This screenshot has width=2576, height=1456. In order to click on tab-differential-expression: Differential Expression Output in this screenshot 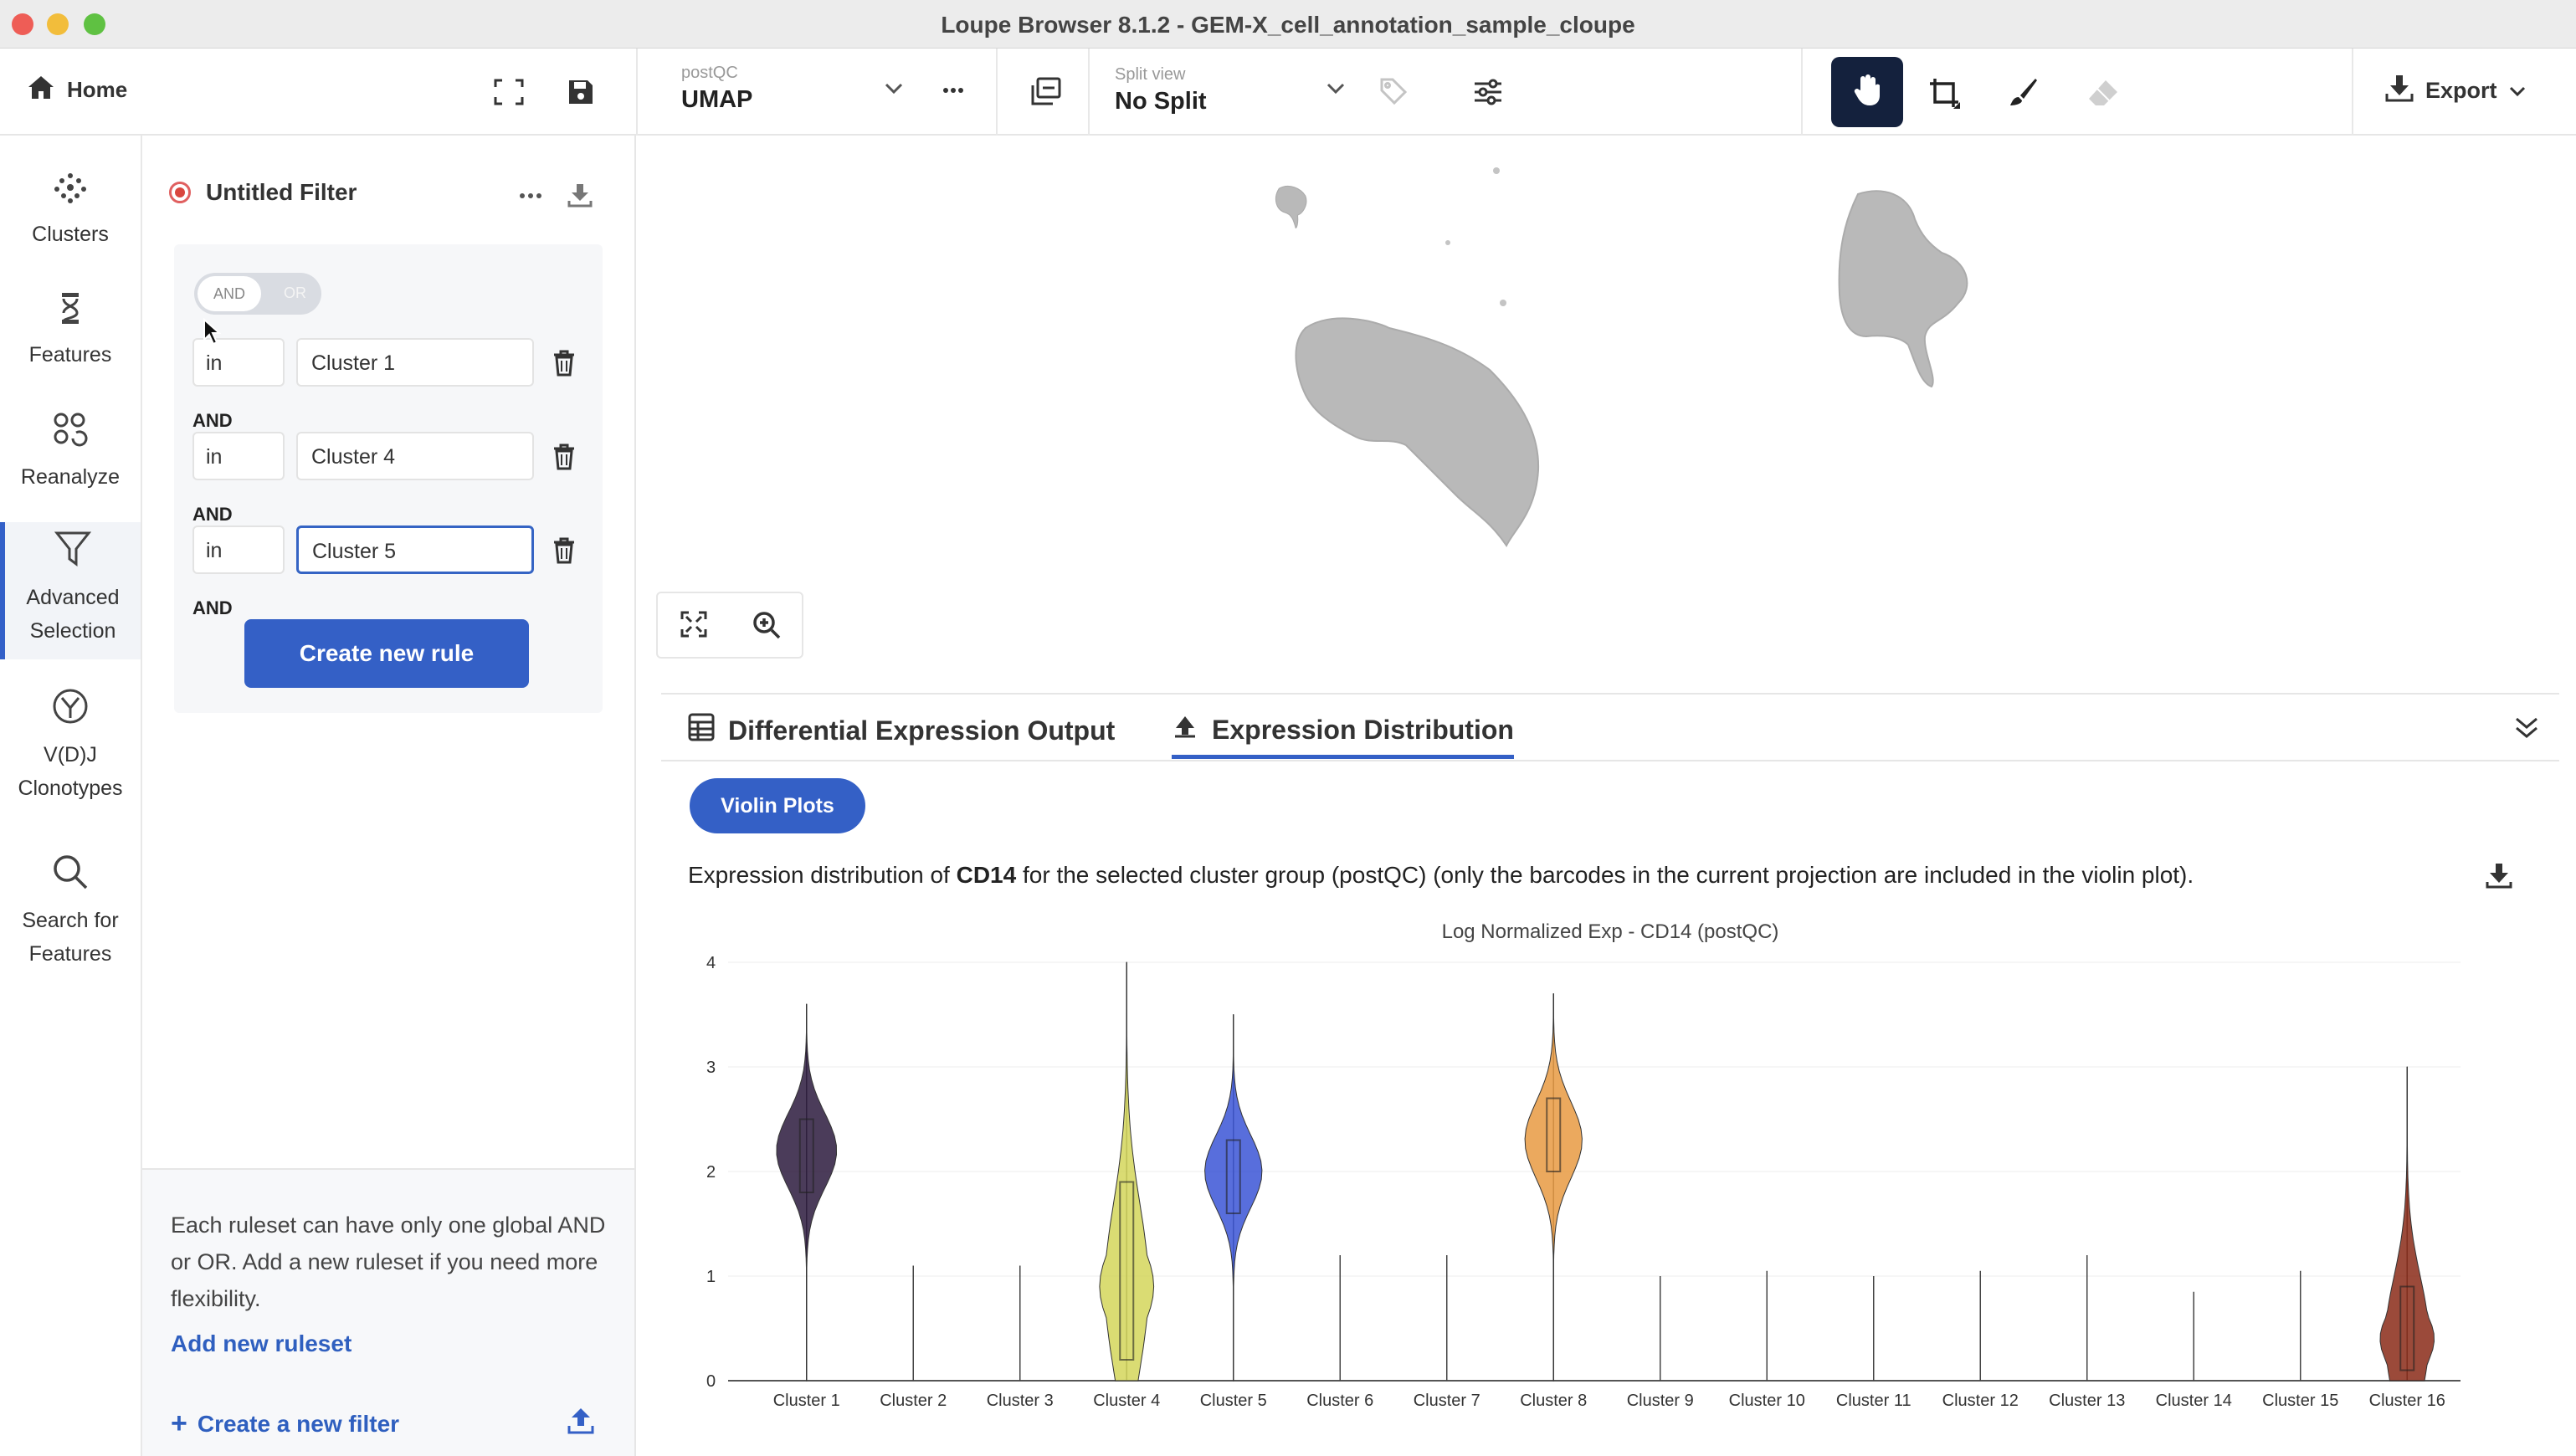, I will do `click(901, 730)`.